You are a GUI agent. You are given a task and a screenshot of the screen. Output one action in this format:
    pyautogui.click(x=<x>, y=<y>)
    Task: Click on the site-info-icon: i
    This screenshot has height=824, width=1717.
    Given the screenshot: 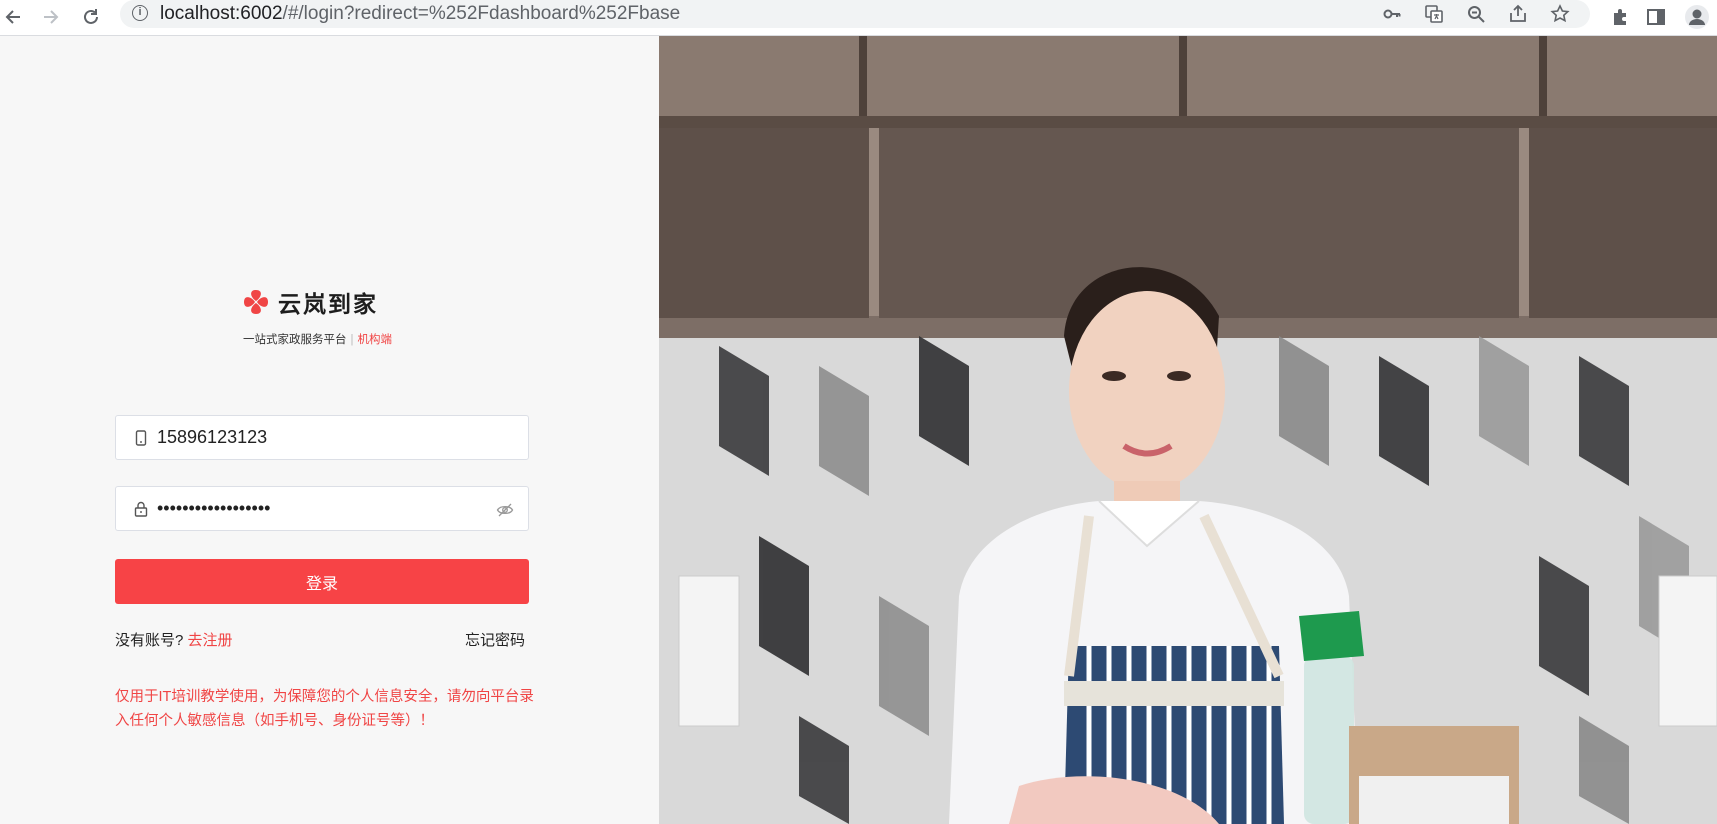 What is the action you would take?
    pyautogui.click(x=140, y=13)
    